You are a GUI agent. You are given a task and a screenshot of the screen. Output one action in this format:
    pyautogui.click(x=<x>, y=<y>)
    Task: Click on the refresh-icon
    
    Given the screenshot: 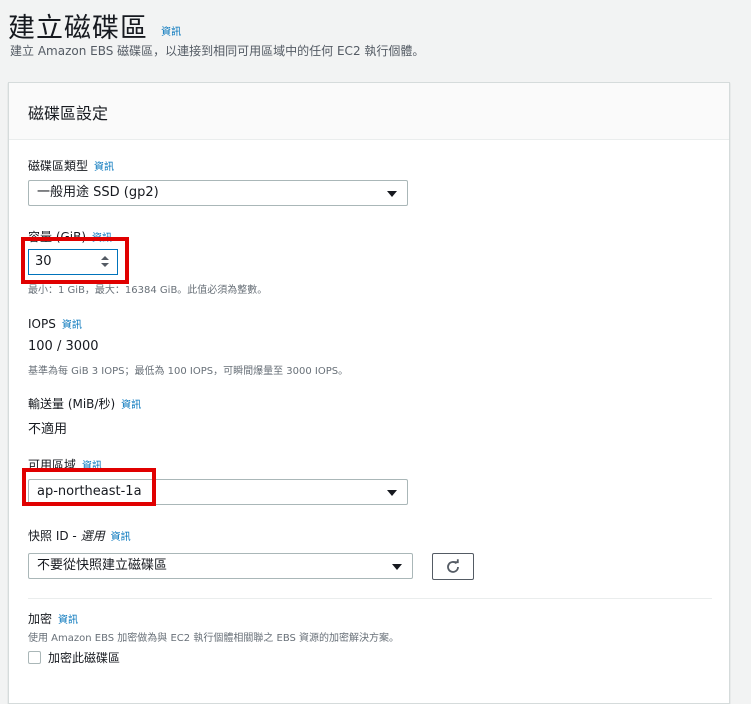 What is the action you would take?
    pyautogui.click(x=453, y=566)
    